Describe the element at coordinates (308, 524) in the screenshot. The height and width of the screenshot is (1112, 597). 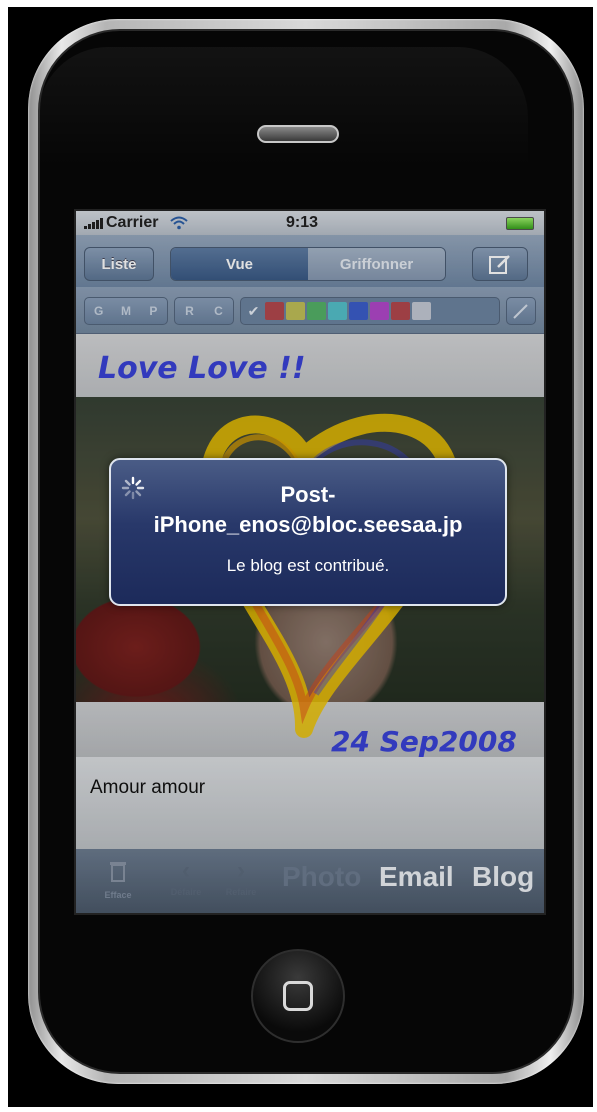
I see `alert-title-line2: iPhone_enos@bloc.seesaa.jp` at that location.